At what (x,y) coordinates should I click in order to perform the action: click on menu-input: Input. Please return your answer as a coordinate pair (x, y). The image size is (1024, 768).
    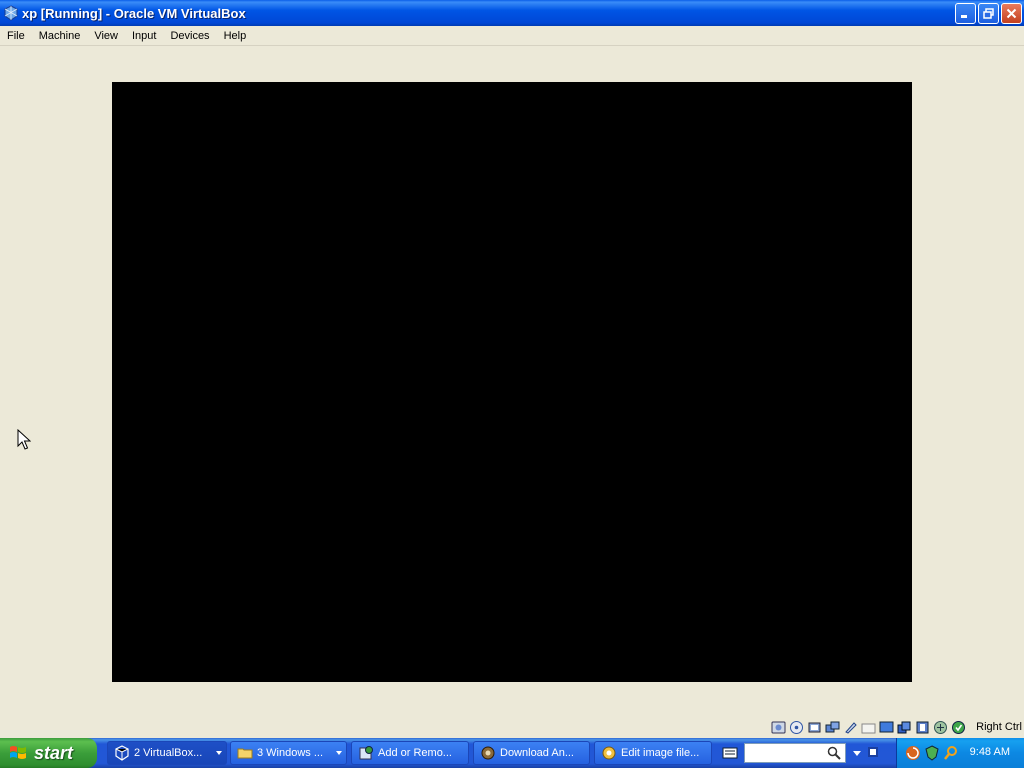
    Looking at the image, I should click on (144, 36).